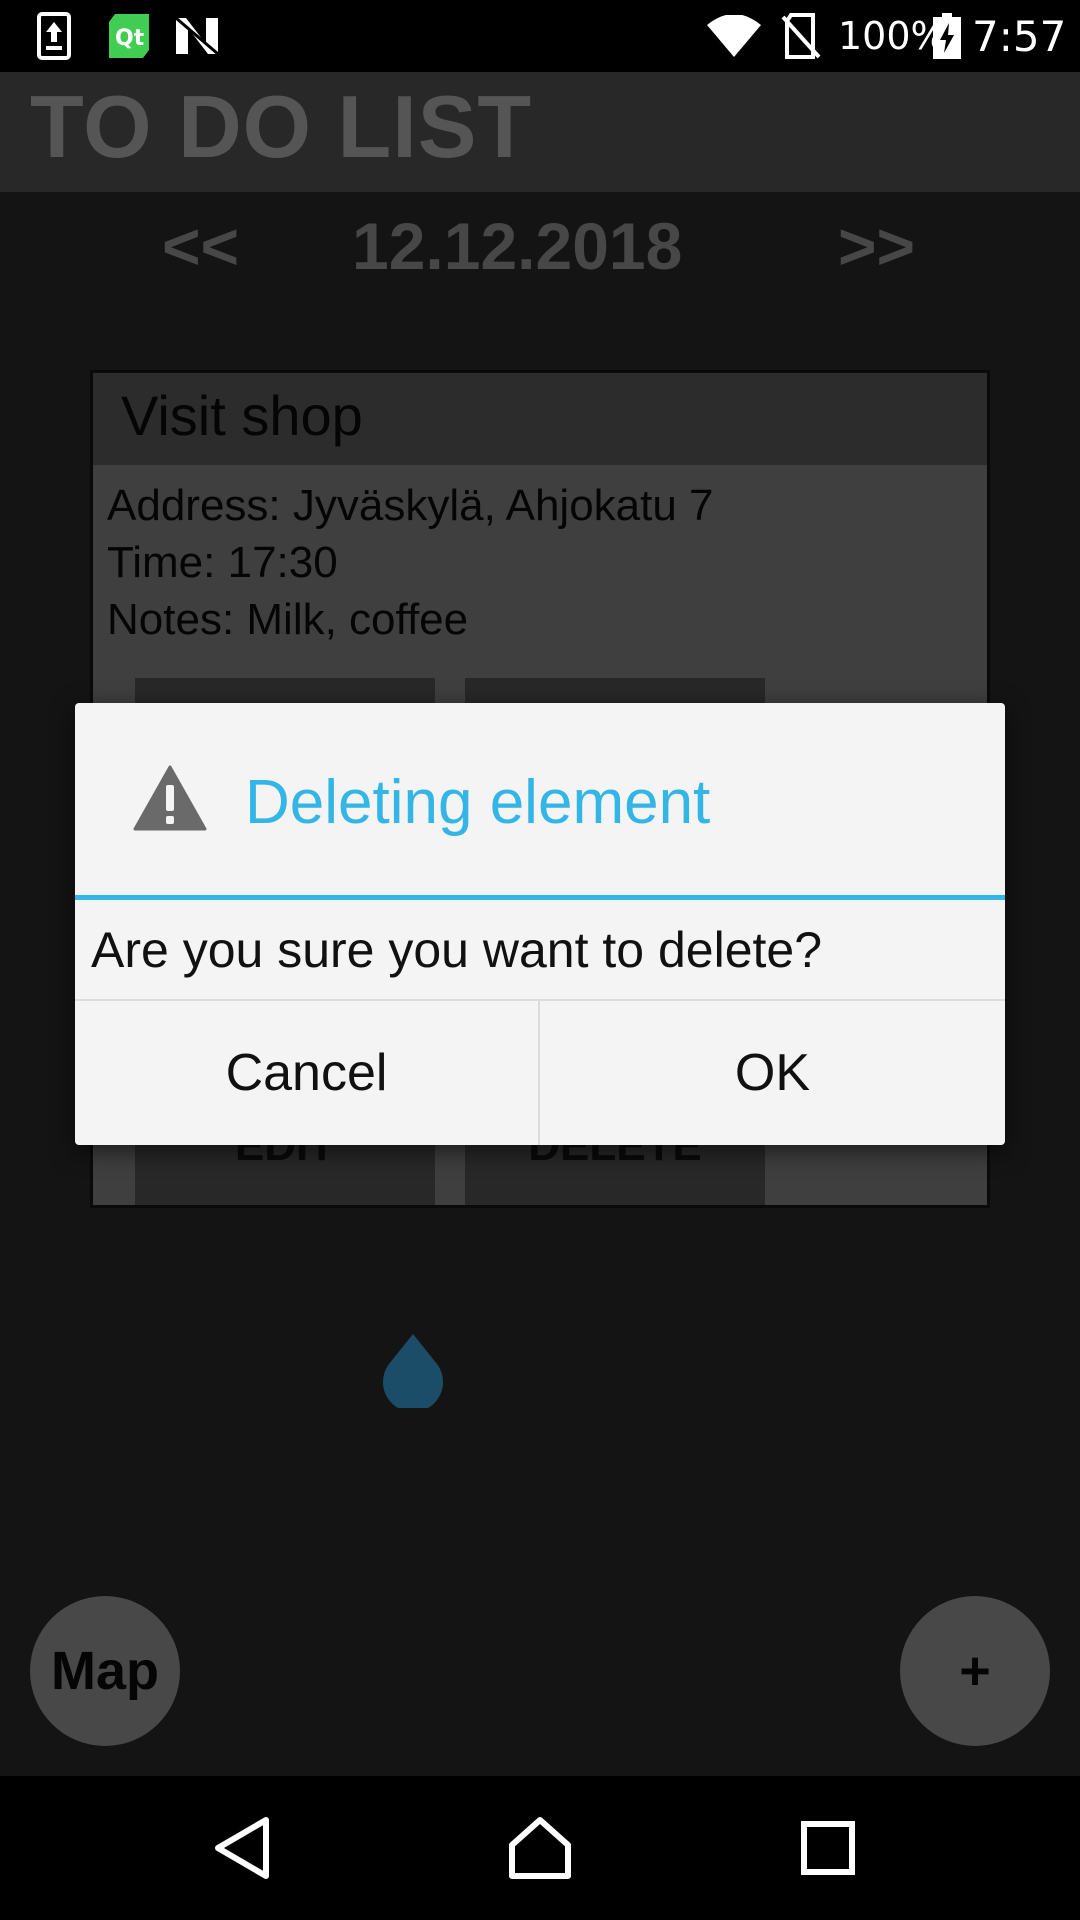 The image size is (1080, 1920). What do you see at coordinates (307, 1073) in the screenshot?
I see `cancel-button: Cancel` at bounding box center [307, 1073].